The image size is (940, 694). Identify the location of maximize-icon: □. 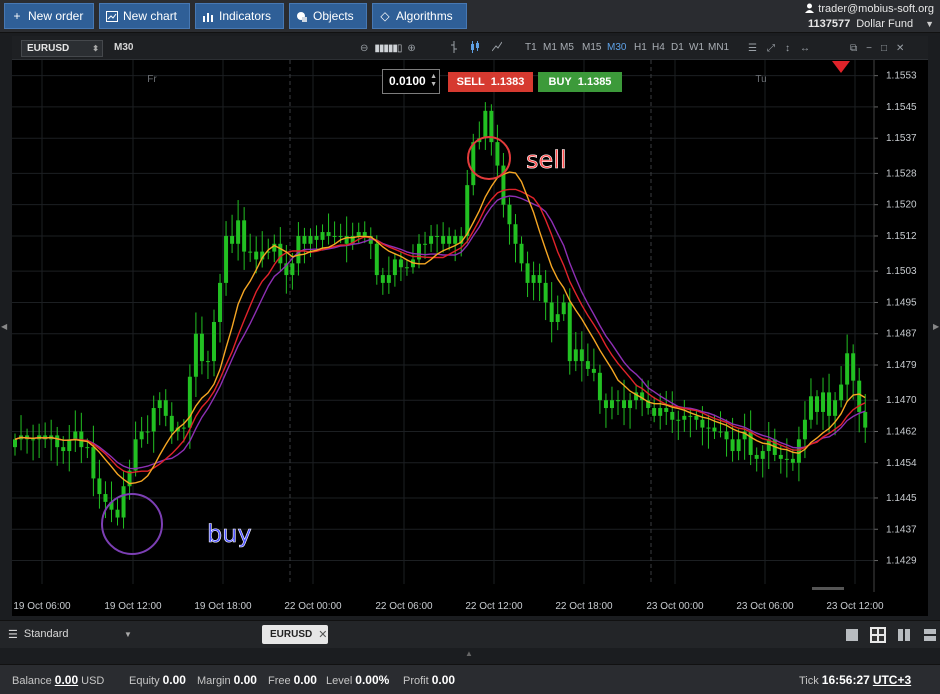
(884, 48).